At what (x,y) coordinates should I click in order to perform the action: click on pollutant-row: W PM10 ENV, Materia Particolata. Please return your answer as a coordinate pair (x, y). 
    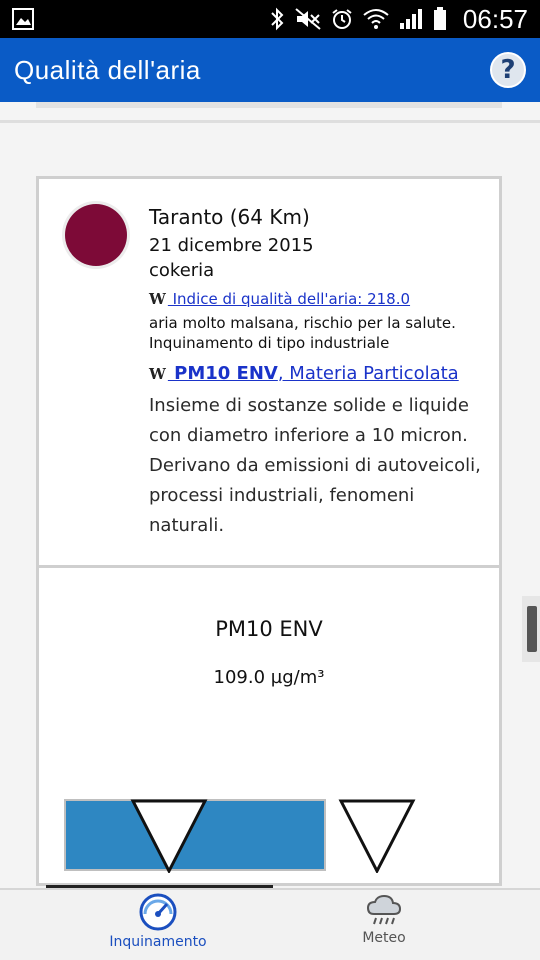
    Looking at the image, I should click on (304, 373).